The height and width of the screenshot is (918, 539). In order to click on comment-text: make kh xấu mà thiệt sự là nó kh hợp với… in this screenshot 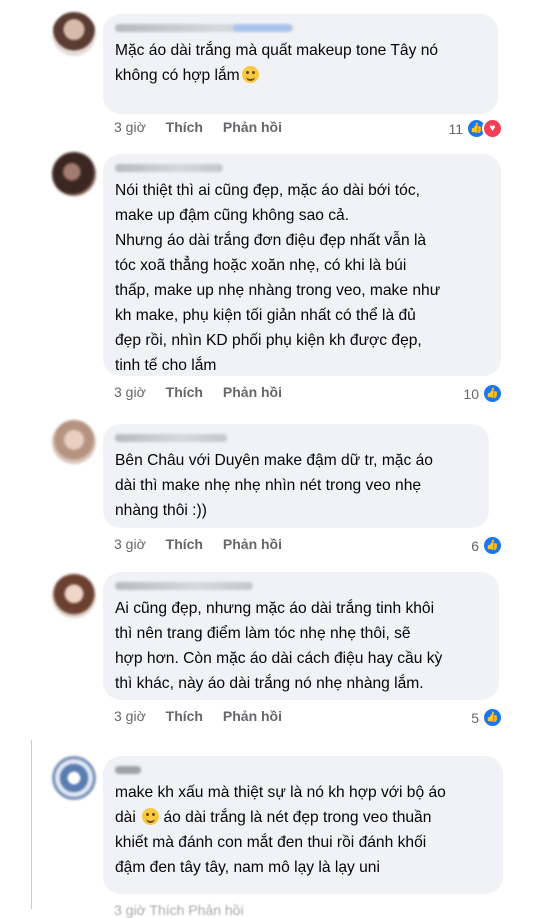, I will do `click(280, 830)`.